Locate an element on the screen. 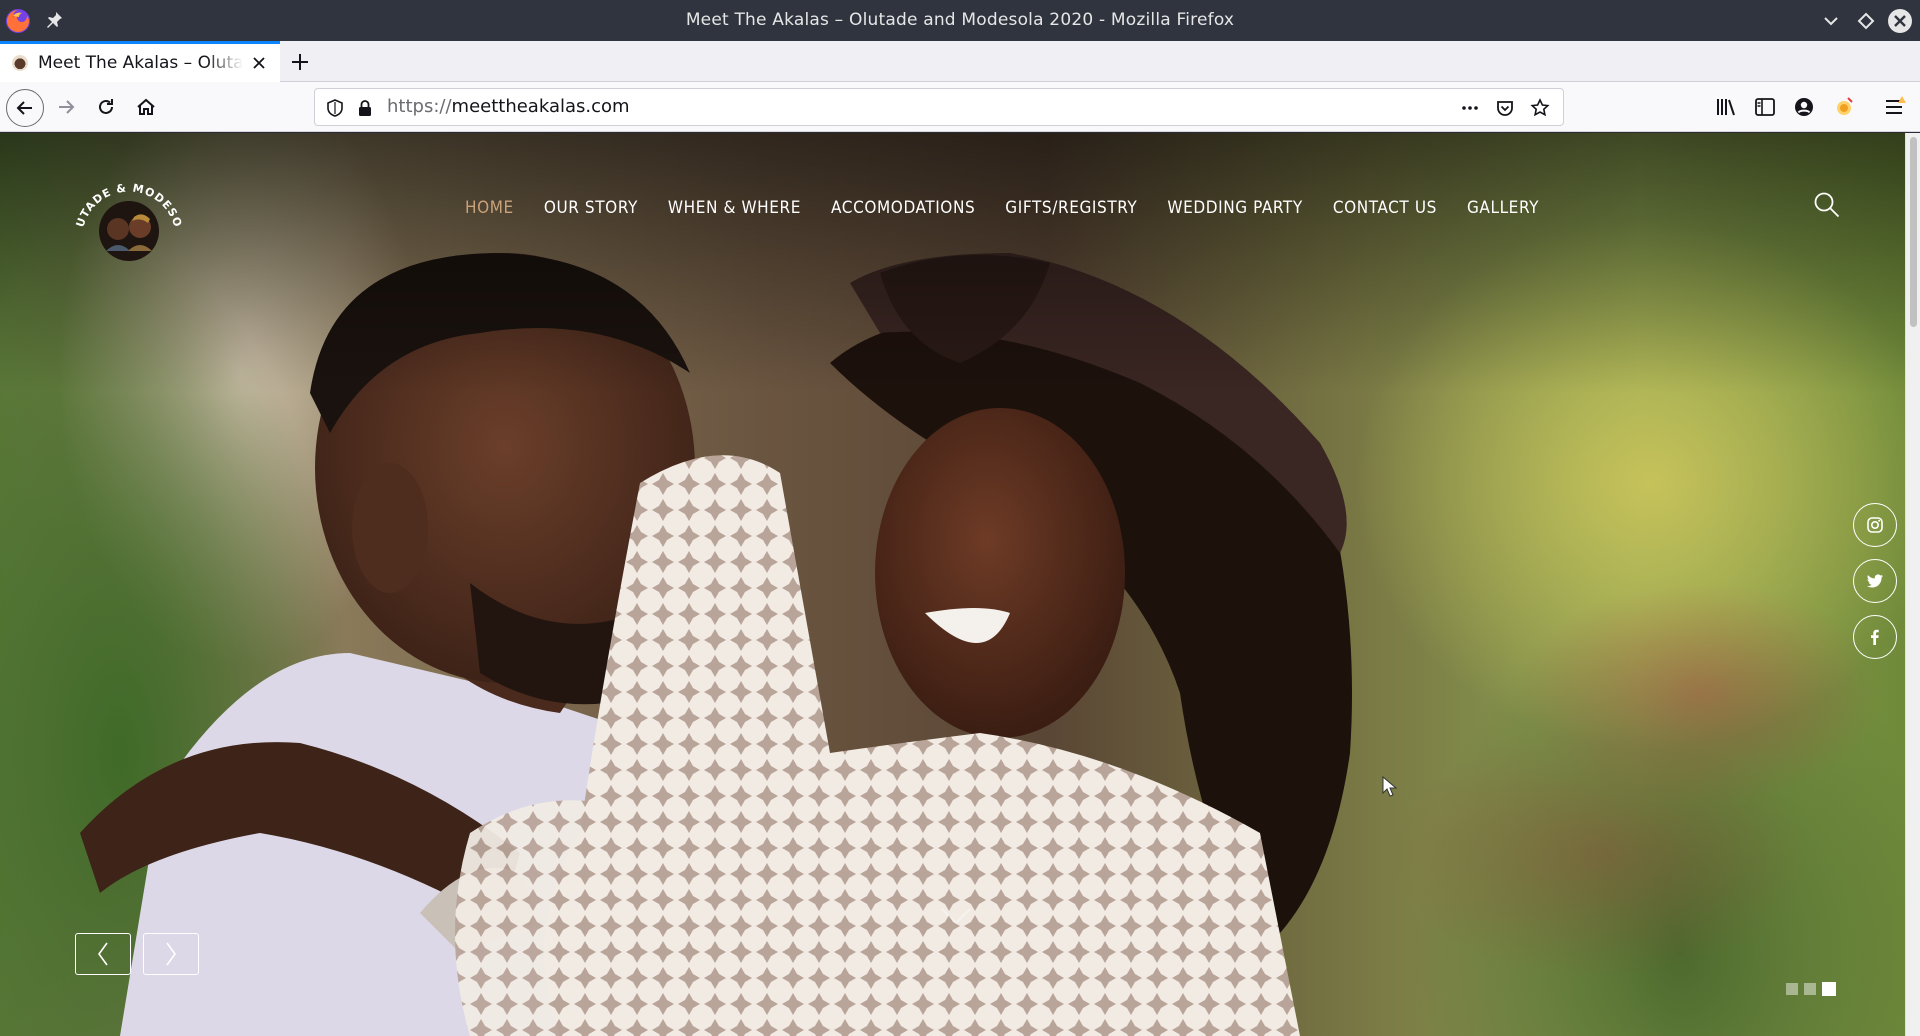 The image size is (1920, 1036). tracking-shield-icon is located at coordinates (335, 108).